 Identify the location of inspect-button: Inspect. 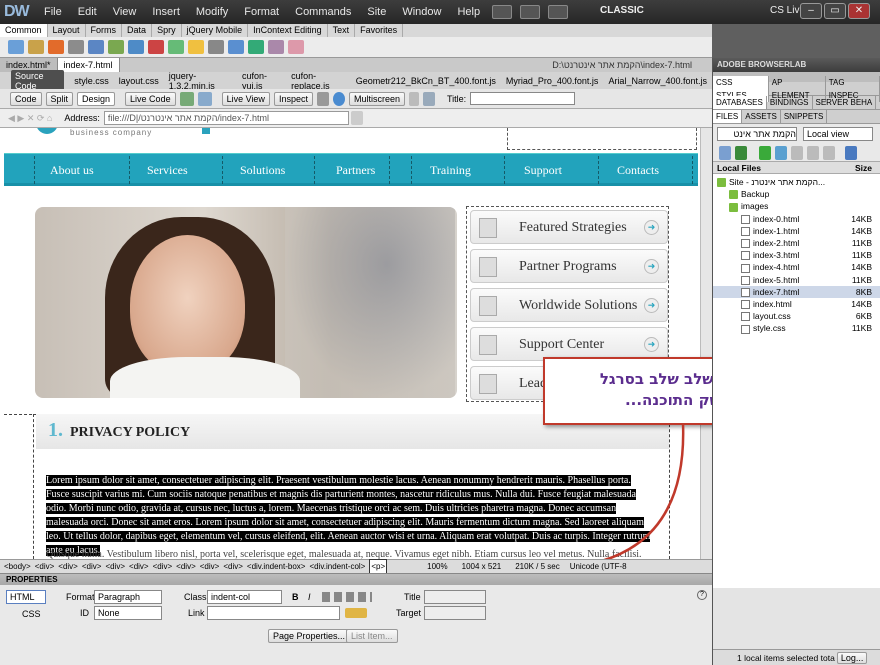
(293, 98).